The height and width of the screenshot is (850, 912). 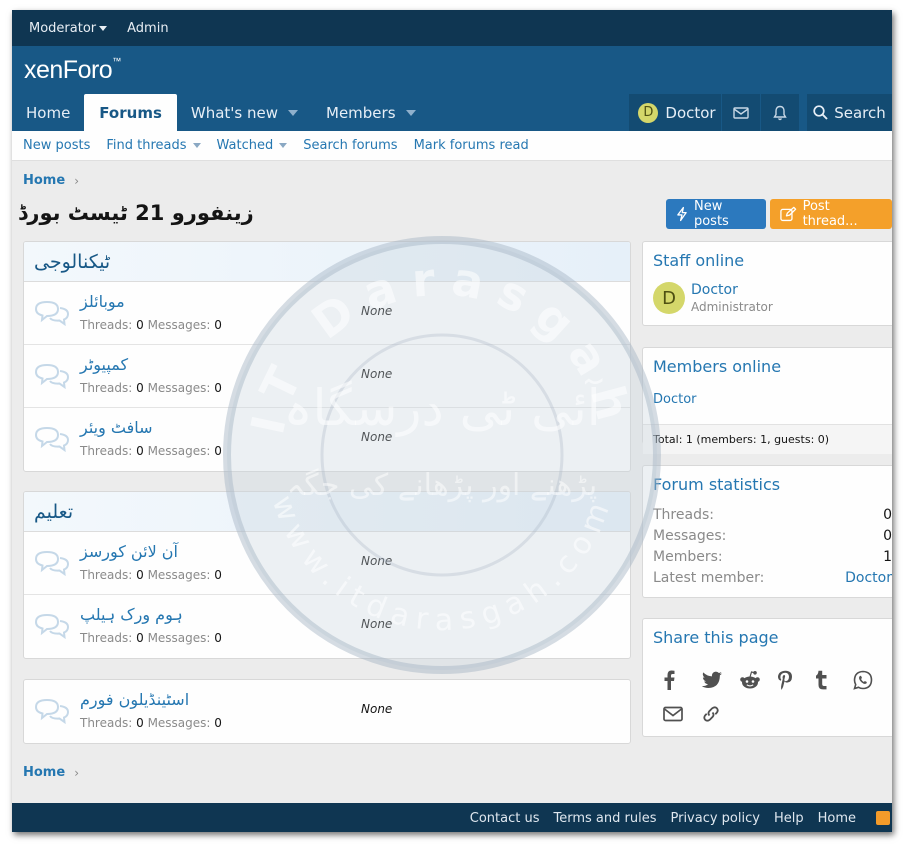 I want to click on moderator-menu: Moderator, so click(x=68, y=28).